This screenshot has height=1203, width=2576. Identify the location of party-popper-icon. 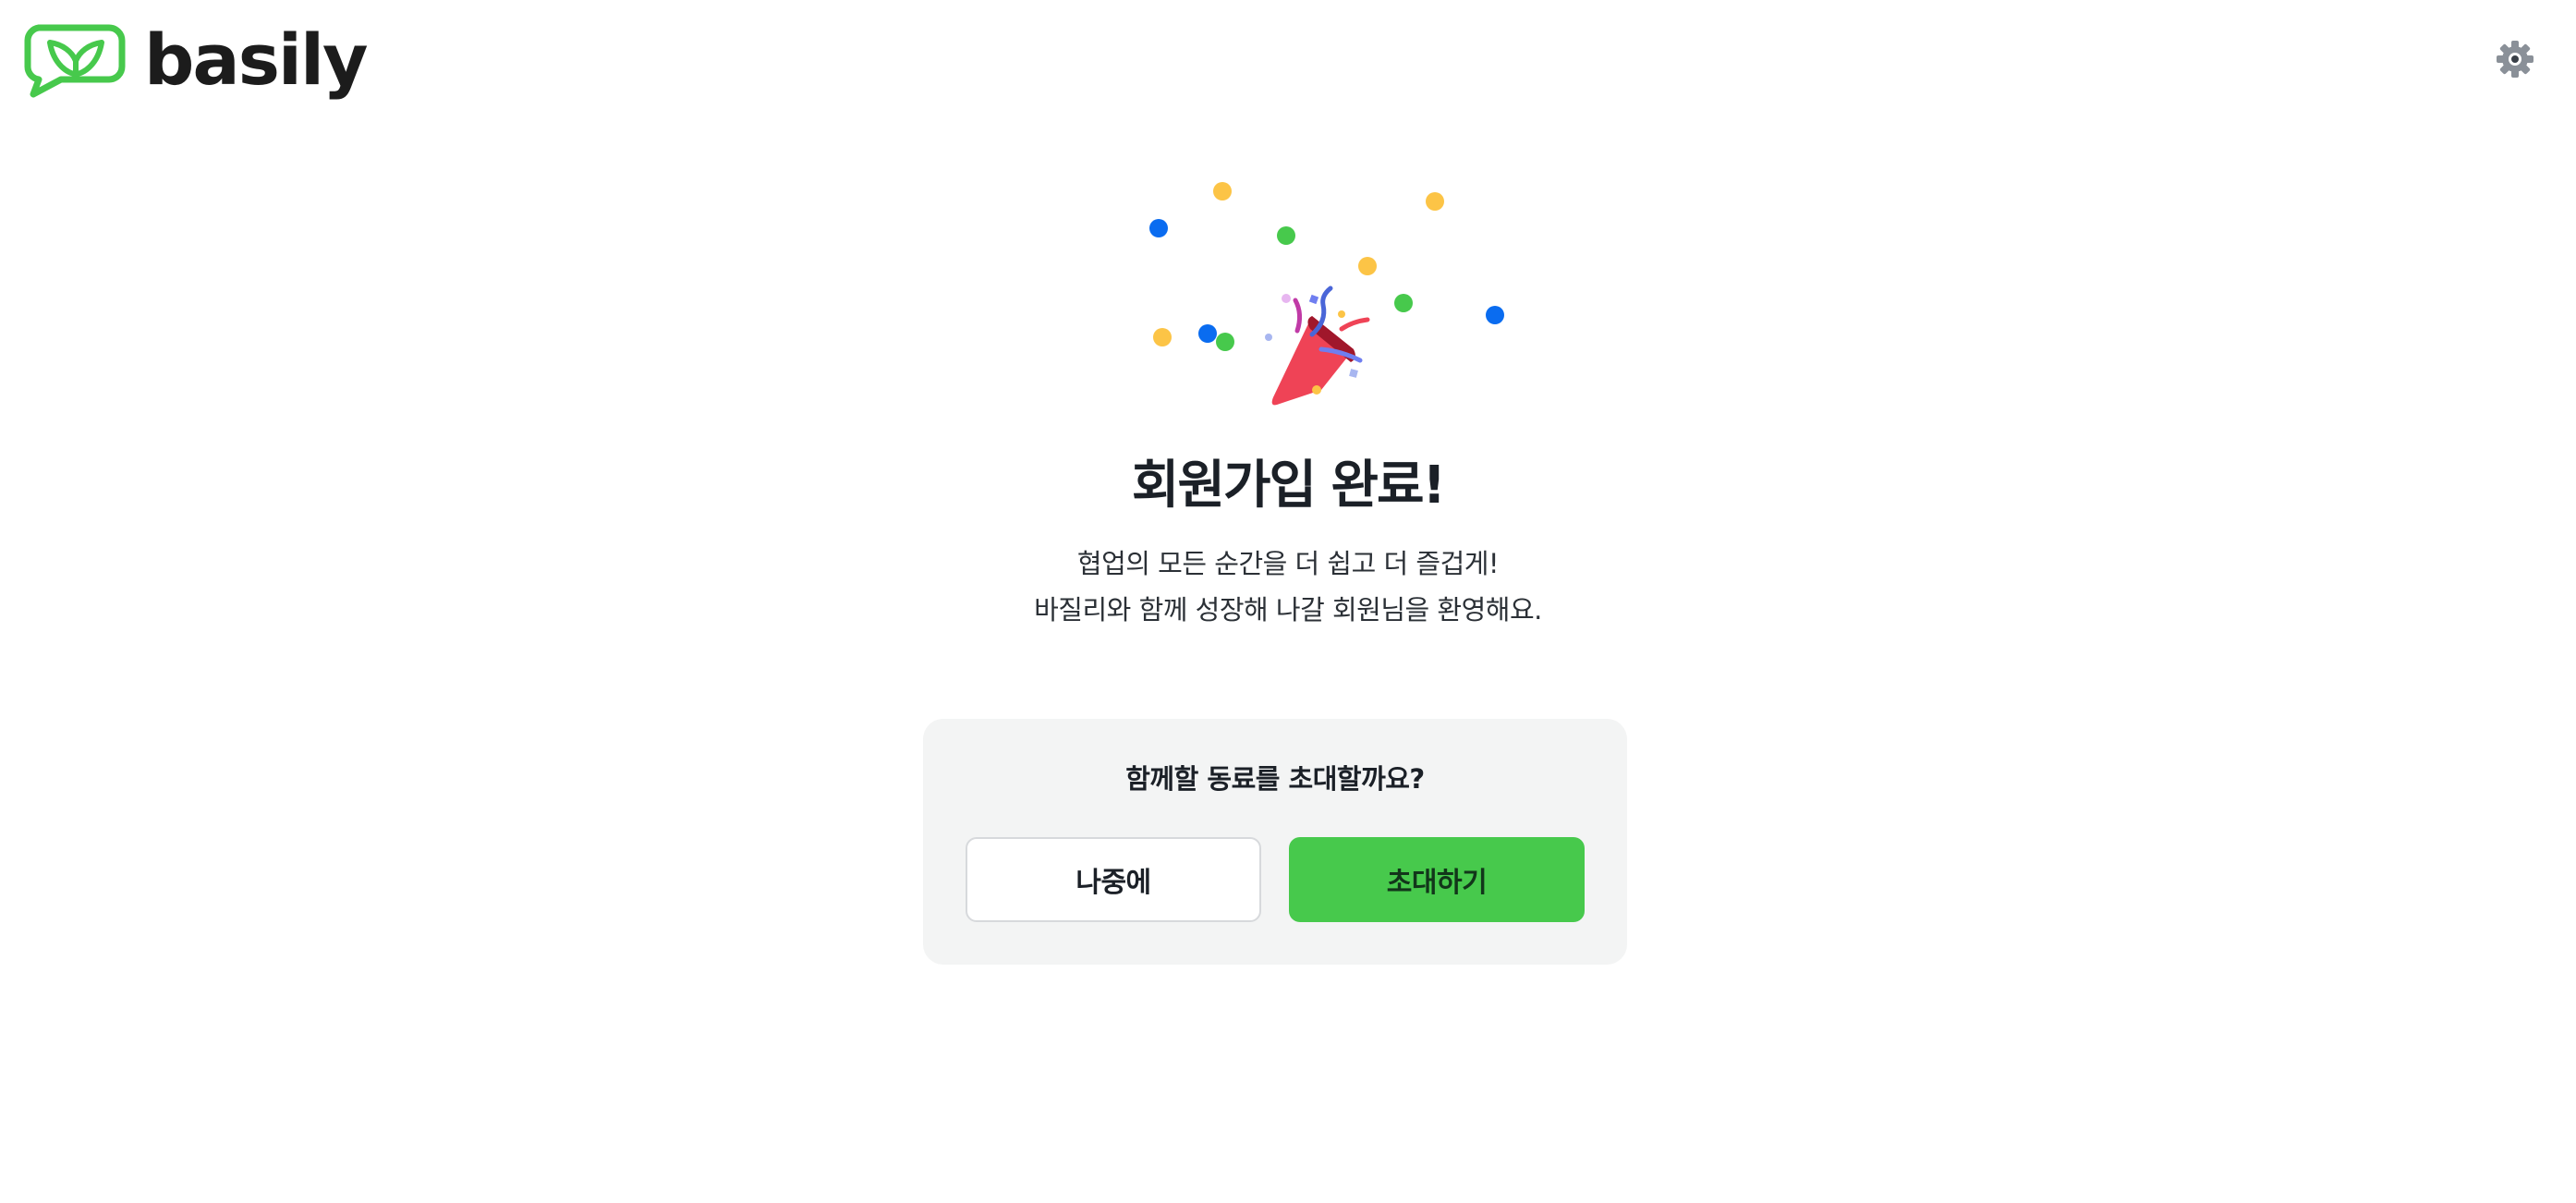
(1326, 294).